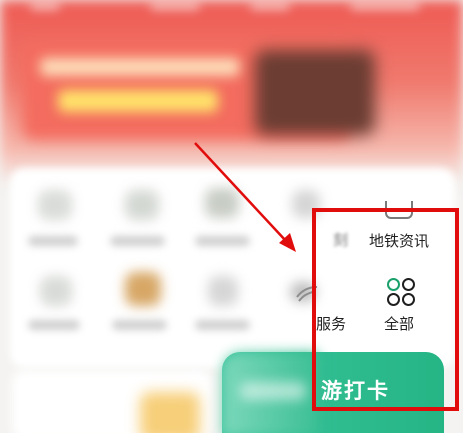 This screenshot has width=463, height=433. What do you see at coordinates (140, 67) in the screenshot?
I see `banner-headline` at bounding box center [140, 67].